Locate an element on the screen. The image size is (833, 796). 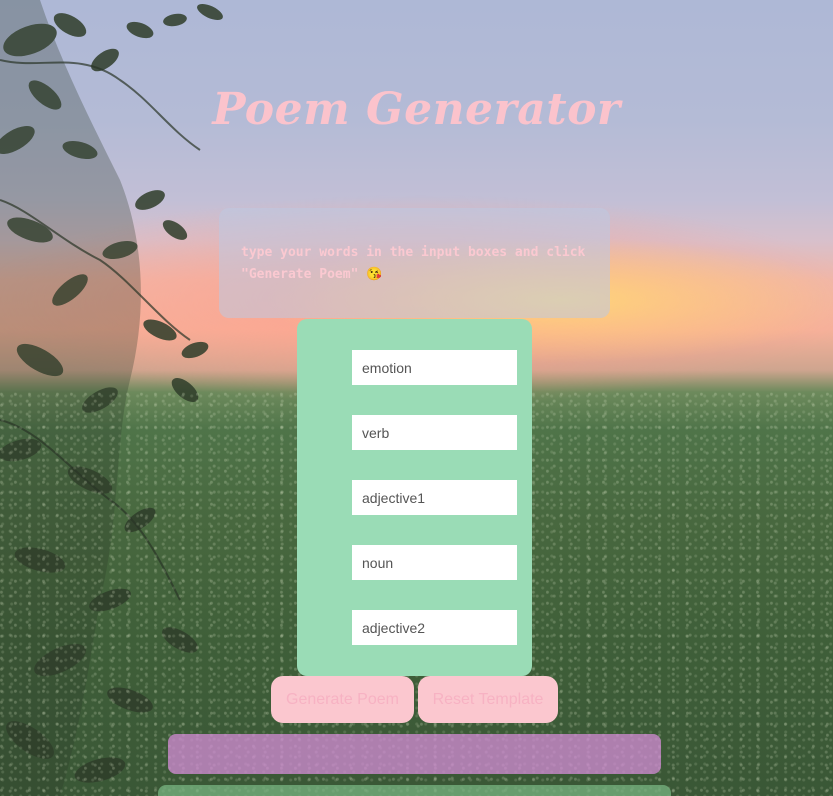
input-form-panel is located at coordinates (414, 497).